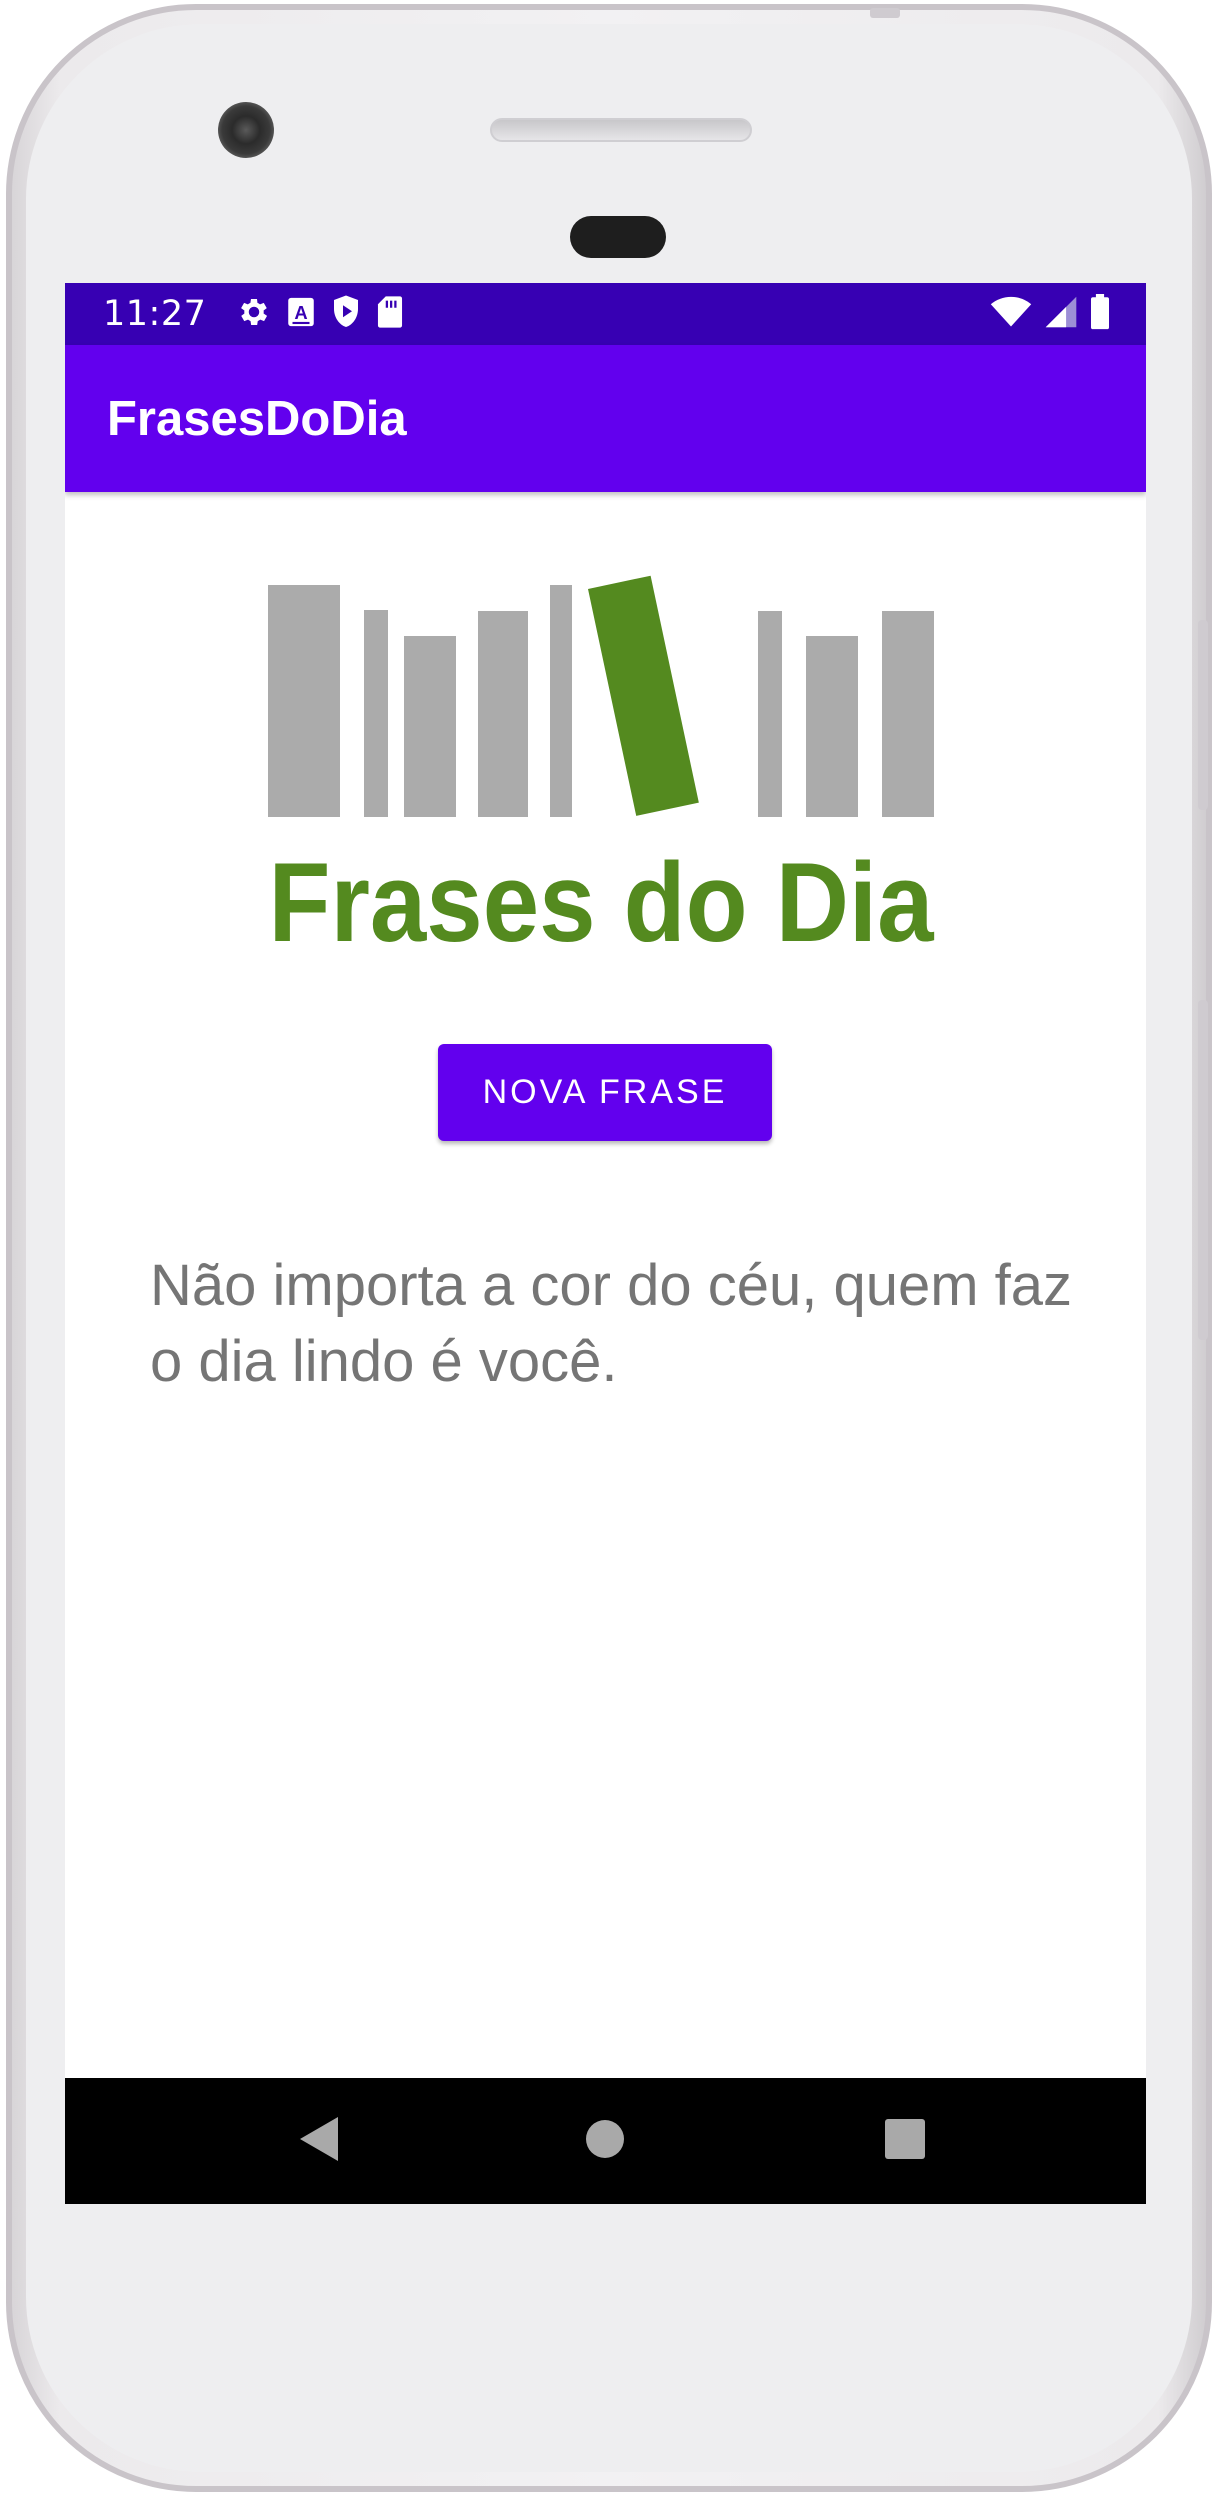 The height and width of the screenshot is (2498, 1222). I want to click on back-icon, so click(320, 2141).